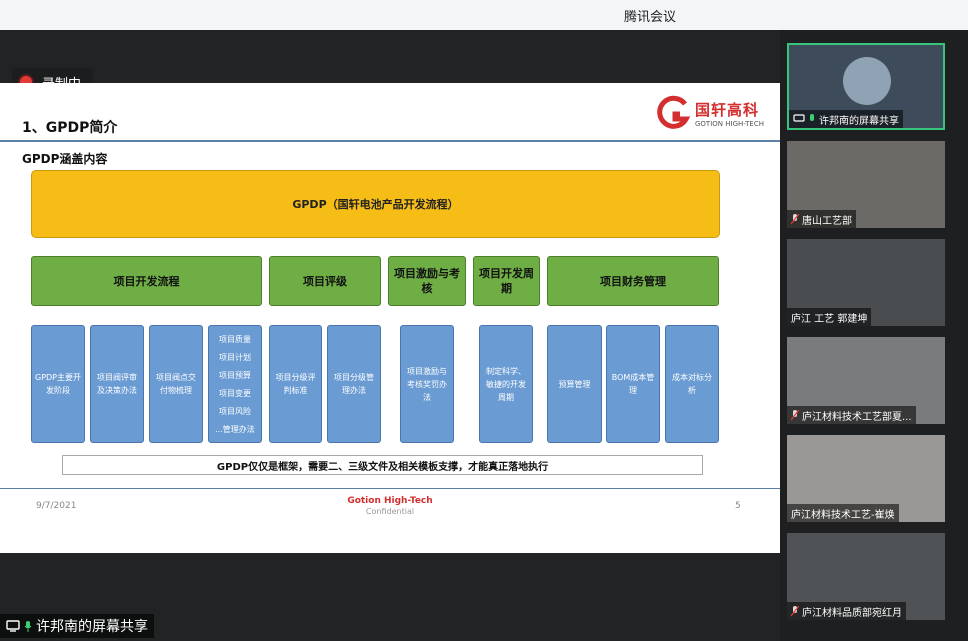 This screenshot has height=641, width=968. I want to click on window-title: 腾讯会议, so click(649, 17).